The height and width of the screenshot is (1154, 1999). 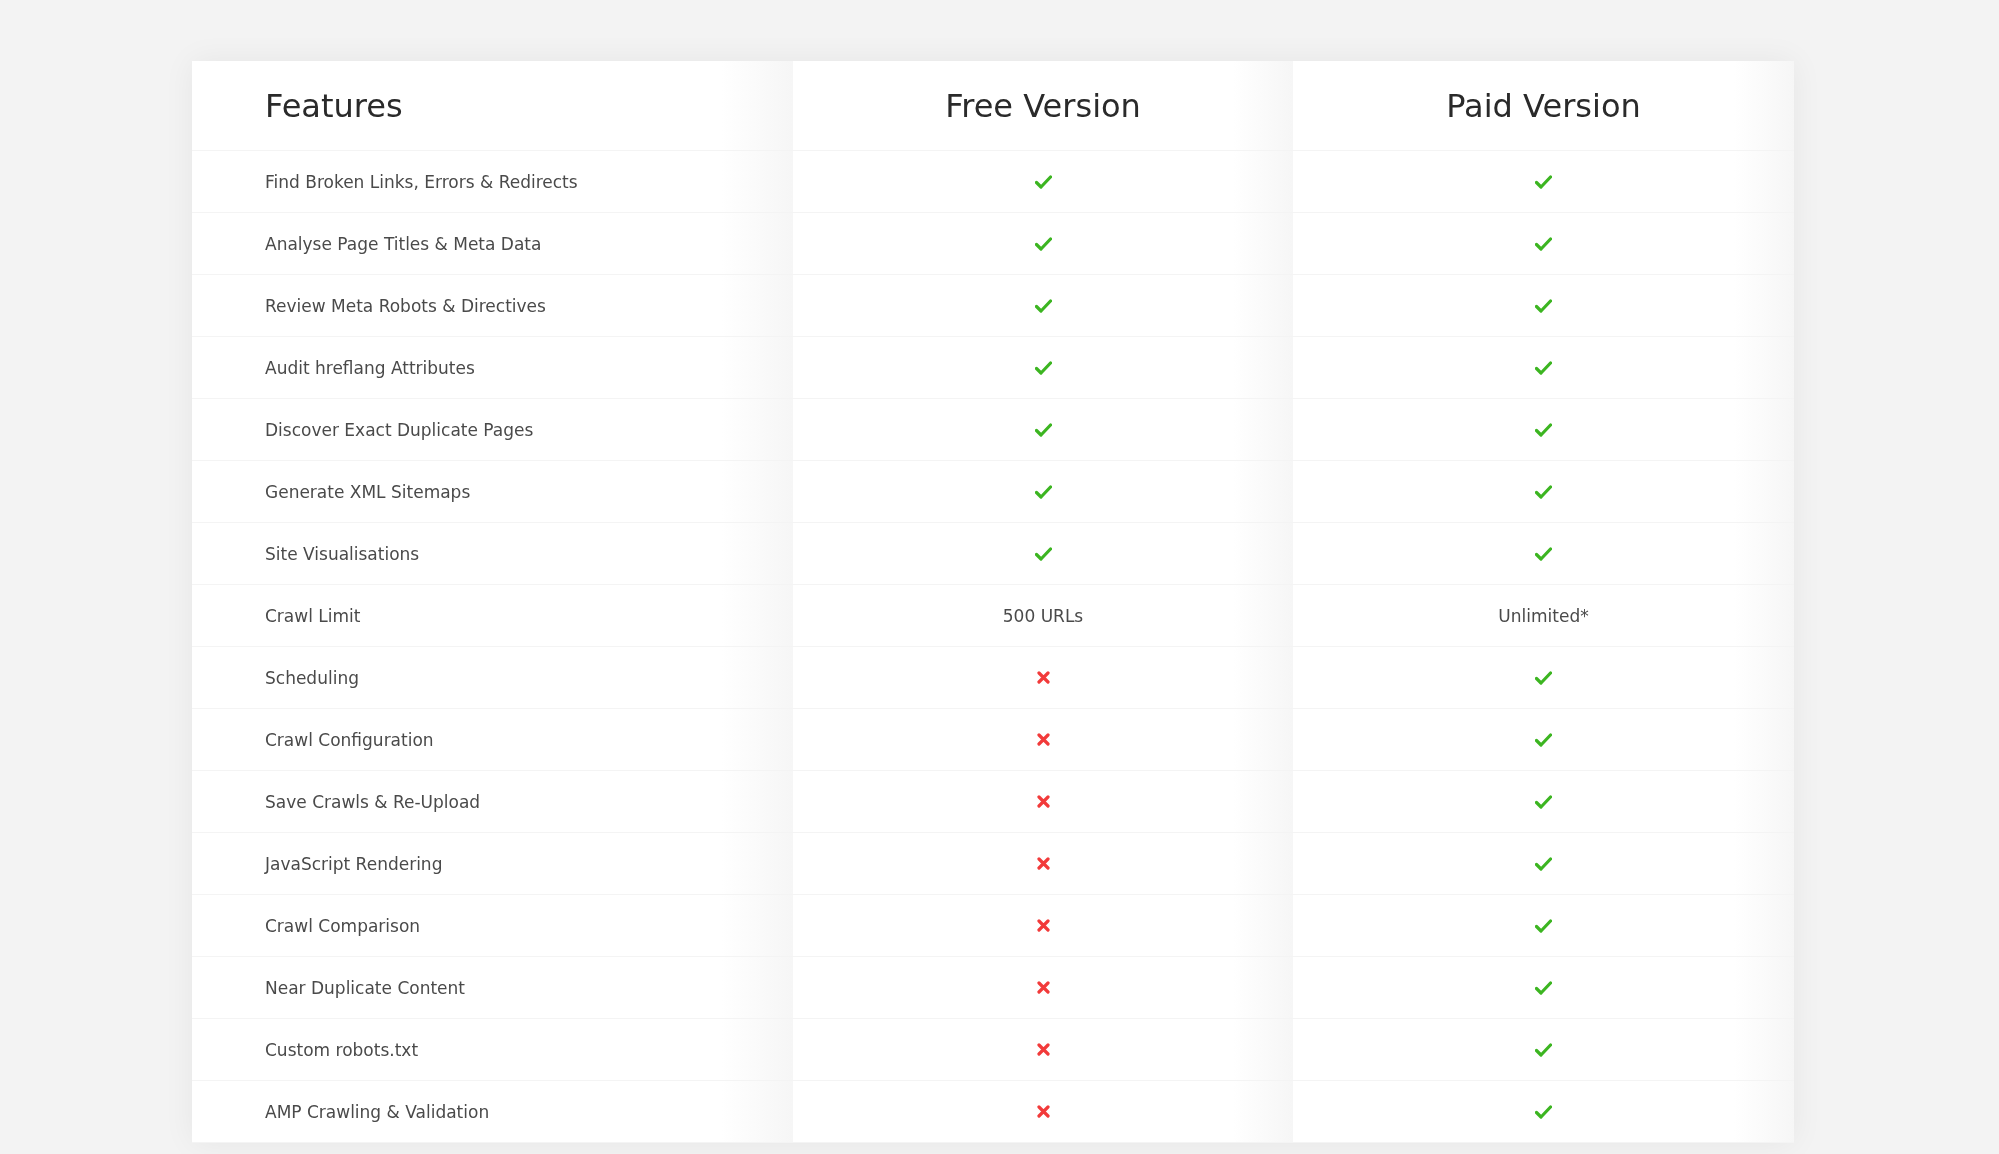 I want to click on feature-name: Analyse Page Titles & Meta Data, so click(x=403, y=243).